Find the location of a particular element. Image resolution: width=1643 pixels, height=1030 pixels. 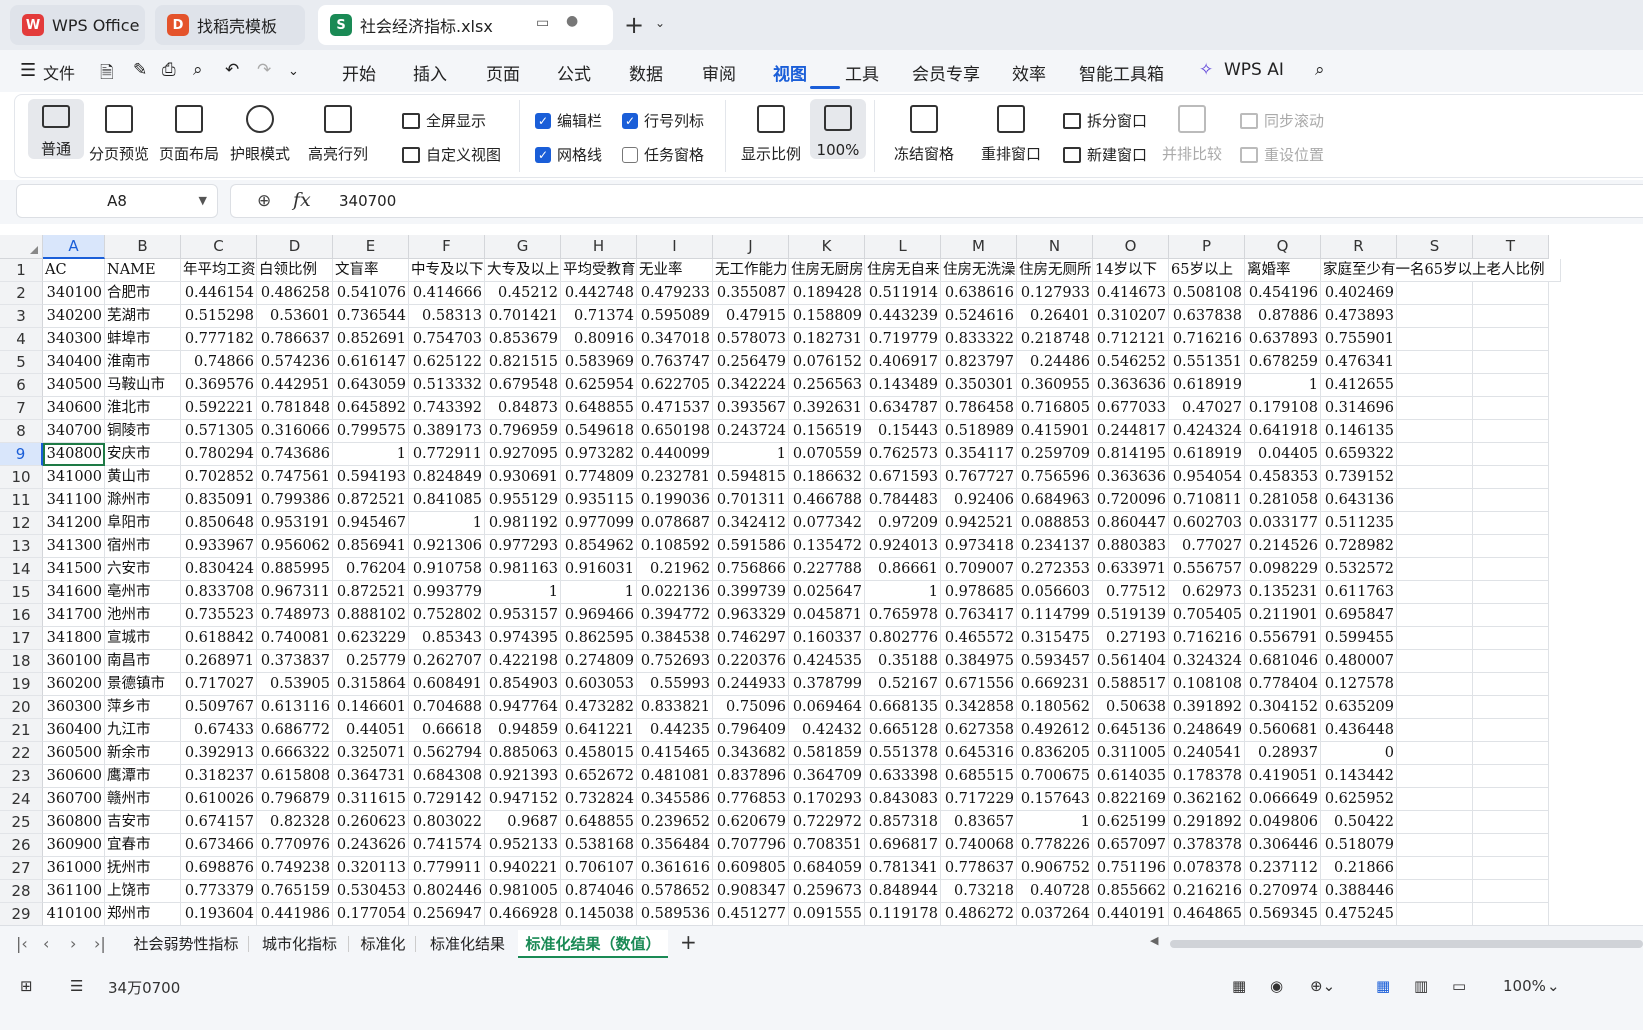

data-cell: 0.756596 is located at coordinates (1055, 477).